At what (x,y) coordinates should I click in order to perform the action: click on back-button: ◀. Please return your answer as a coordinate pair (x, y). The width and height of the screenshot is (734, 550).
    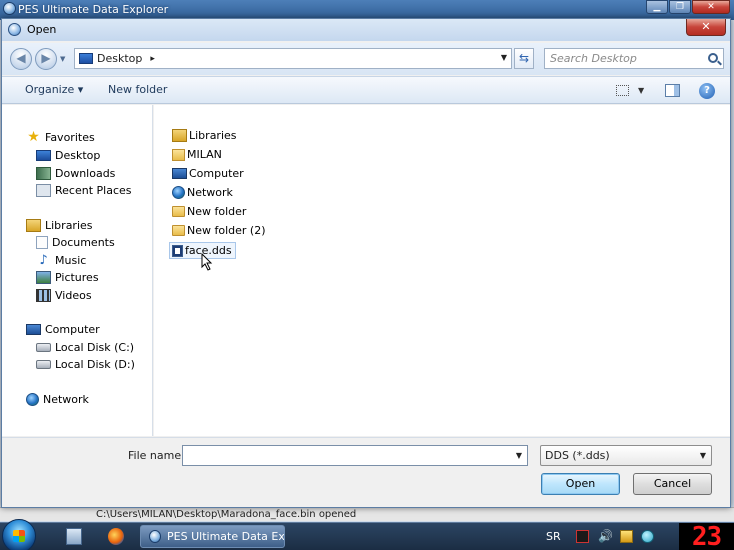
    Looking at the image, I should click on (21, 59).